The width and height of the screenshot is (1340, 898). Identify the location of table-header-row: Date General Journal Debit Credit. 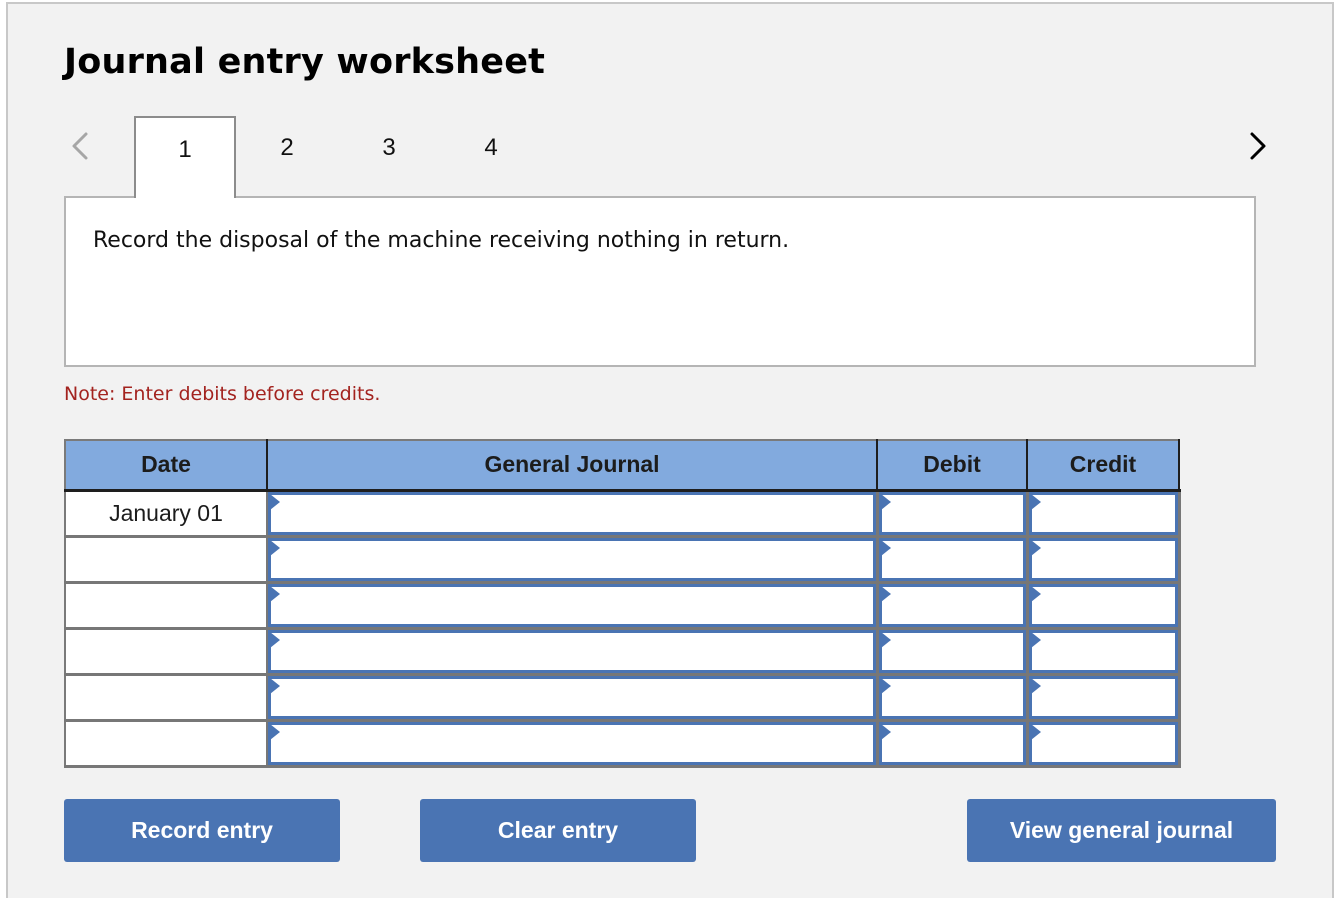
(622, 466).